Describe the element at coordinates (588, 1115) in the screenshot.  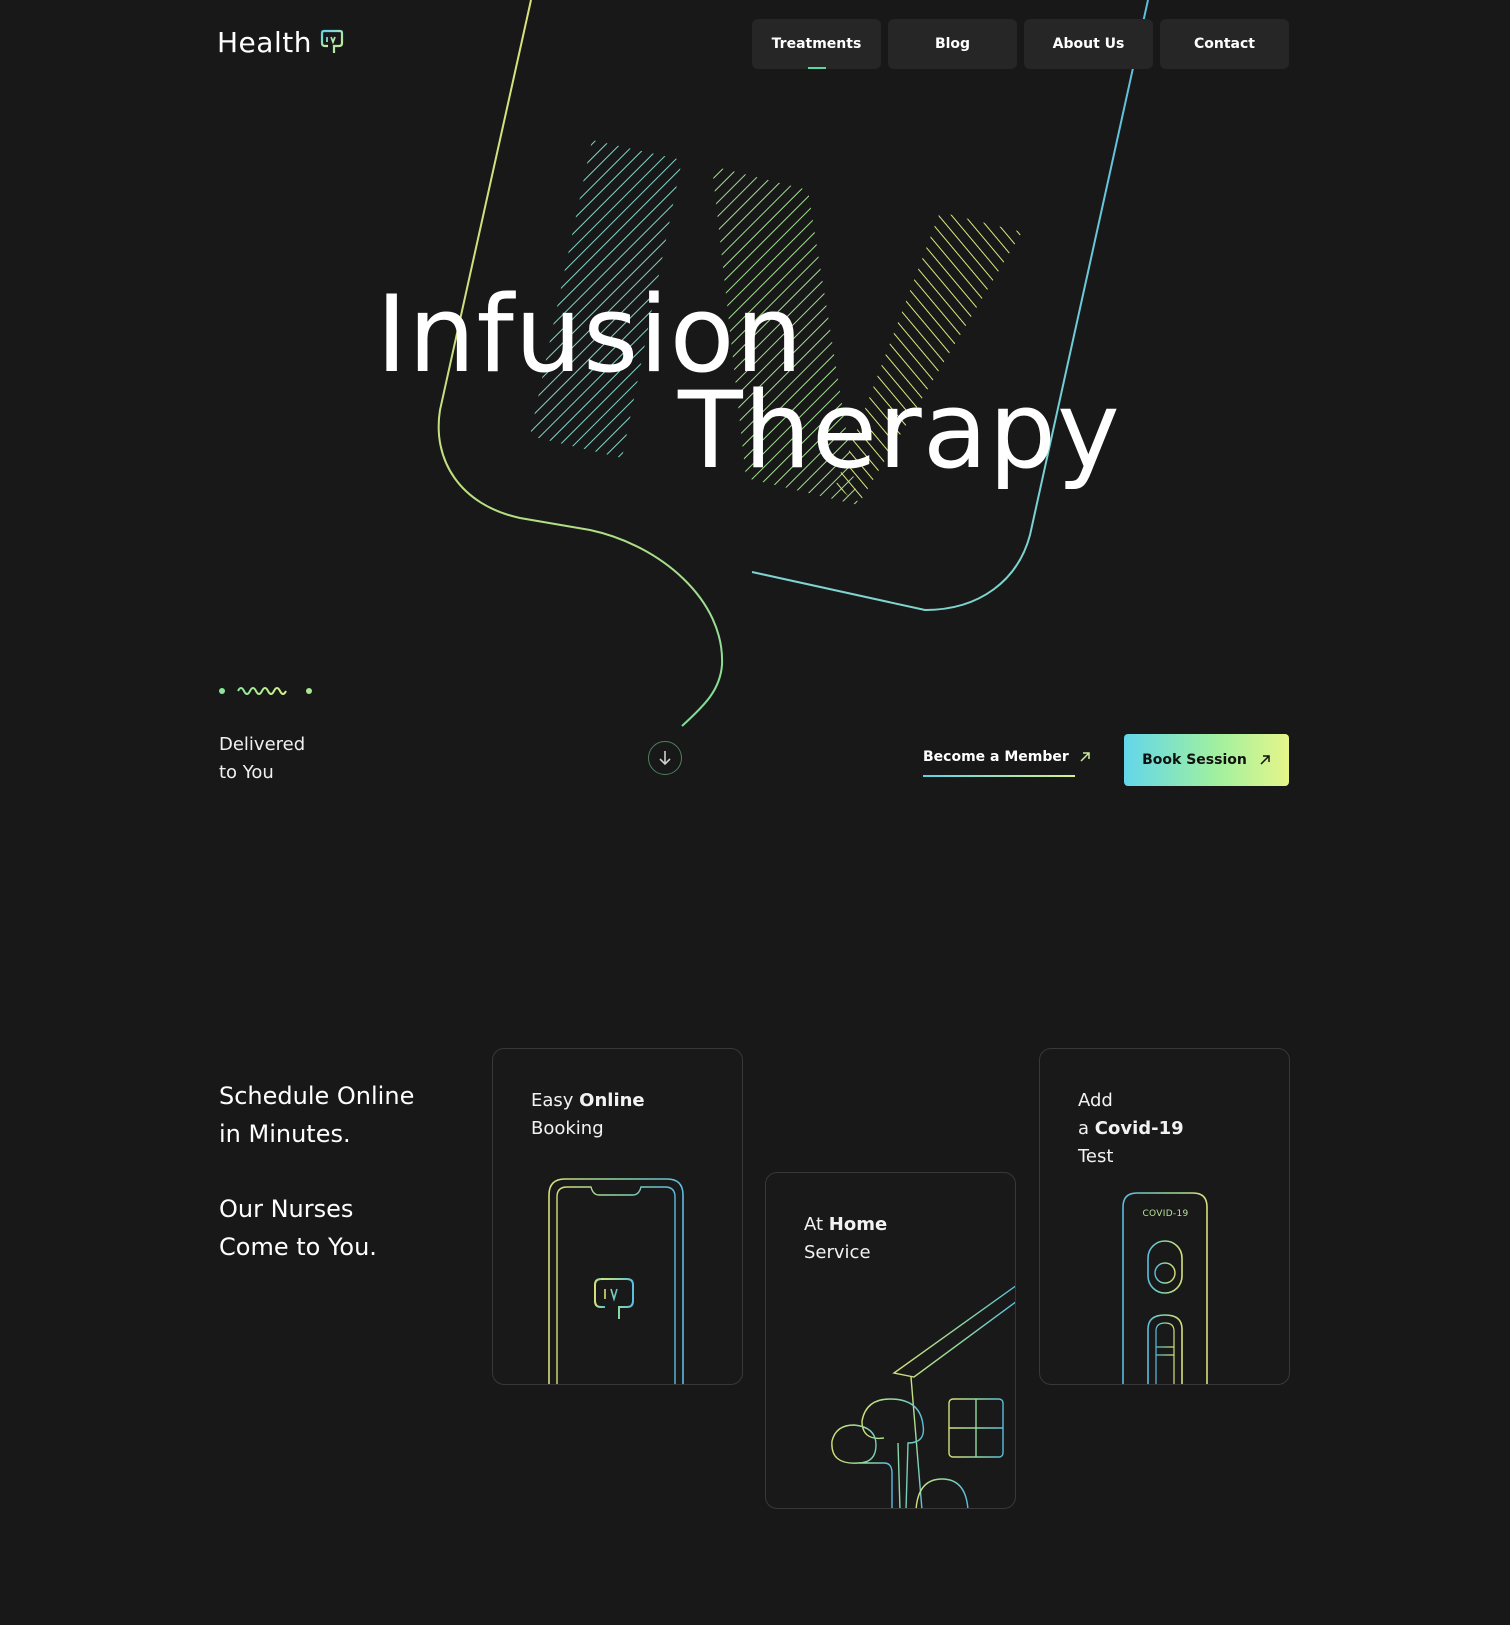
I see `card-online-booking-title: Easy Online Booking` at that location.